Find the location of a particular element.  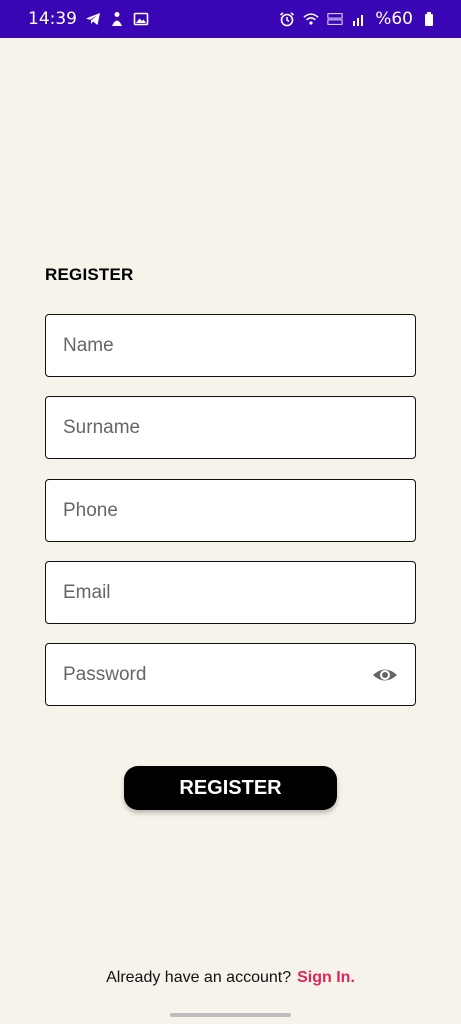

page-title: REGISTER is located at coordinates (89, 274).